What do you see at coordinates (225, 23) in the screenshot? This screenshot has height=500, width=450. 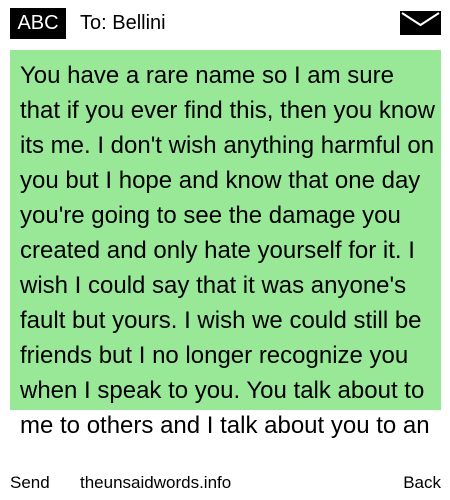 I see `compose-header: ABC To: Bellini` at bounding box center [225, 23].